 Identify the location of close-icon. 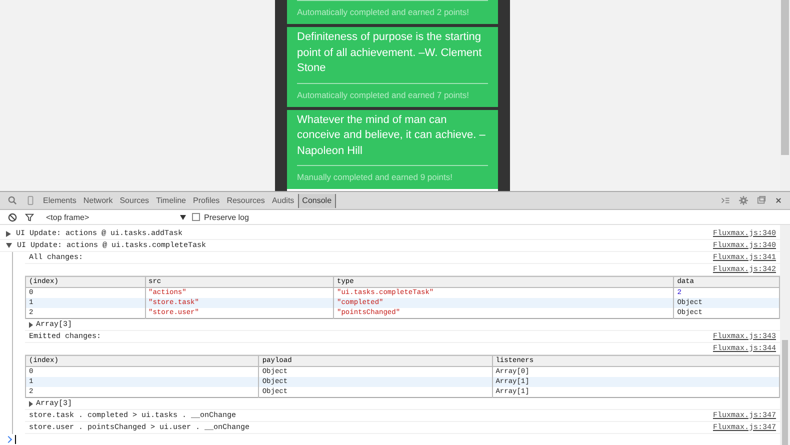
(778, 200).